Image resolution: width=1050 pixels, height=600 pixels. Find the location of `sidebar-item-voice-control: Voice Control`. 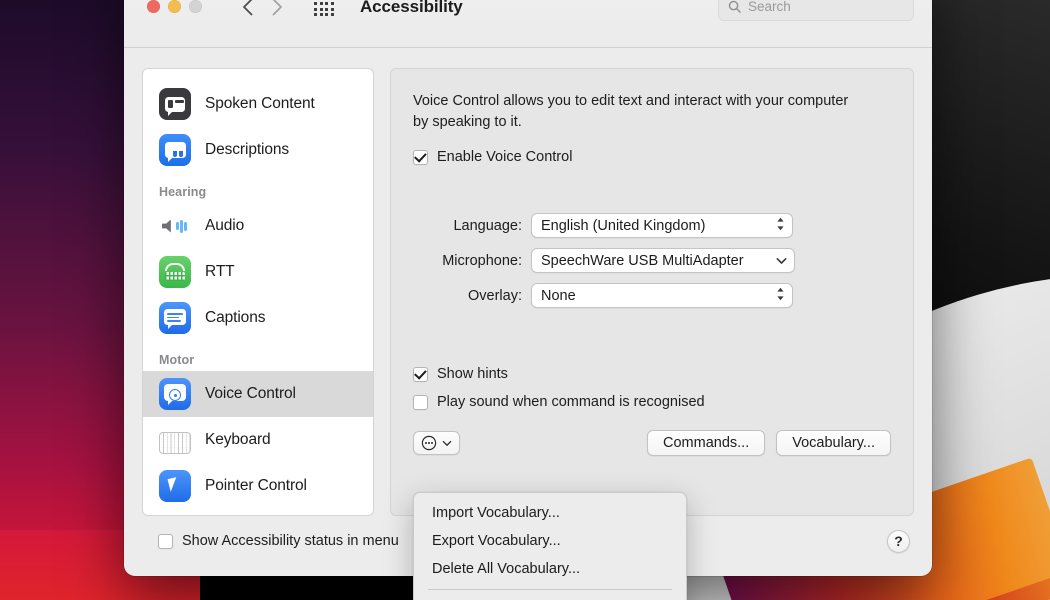

sidebar-item-voice-control: Voice Control is located at coordinates (258, 394).